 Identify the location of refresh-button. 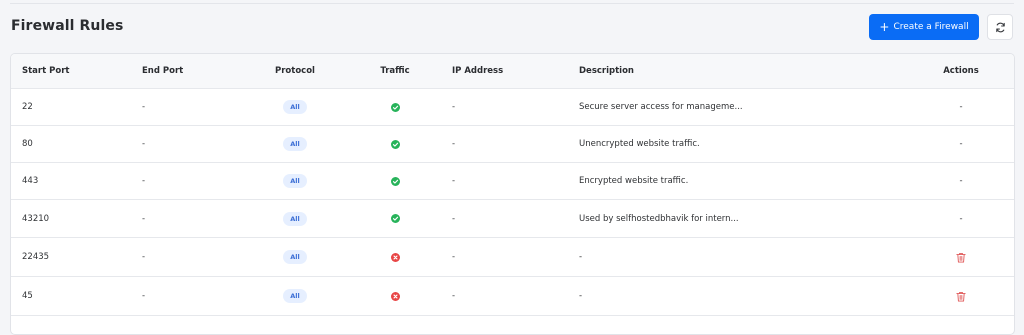
(1000, 27).